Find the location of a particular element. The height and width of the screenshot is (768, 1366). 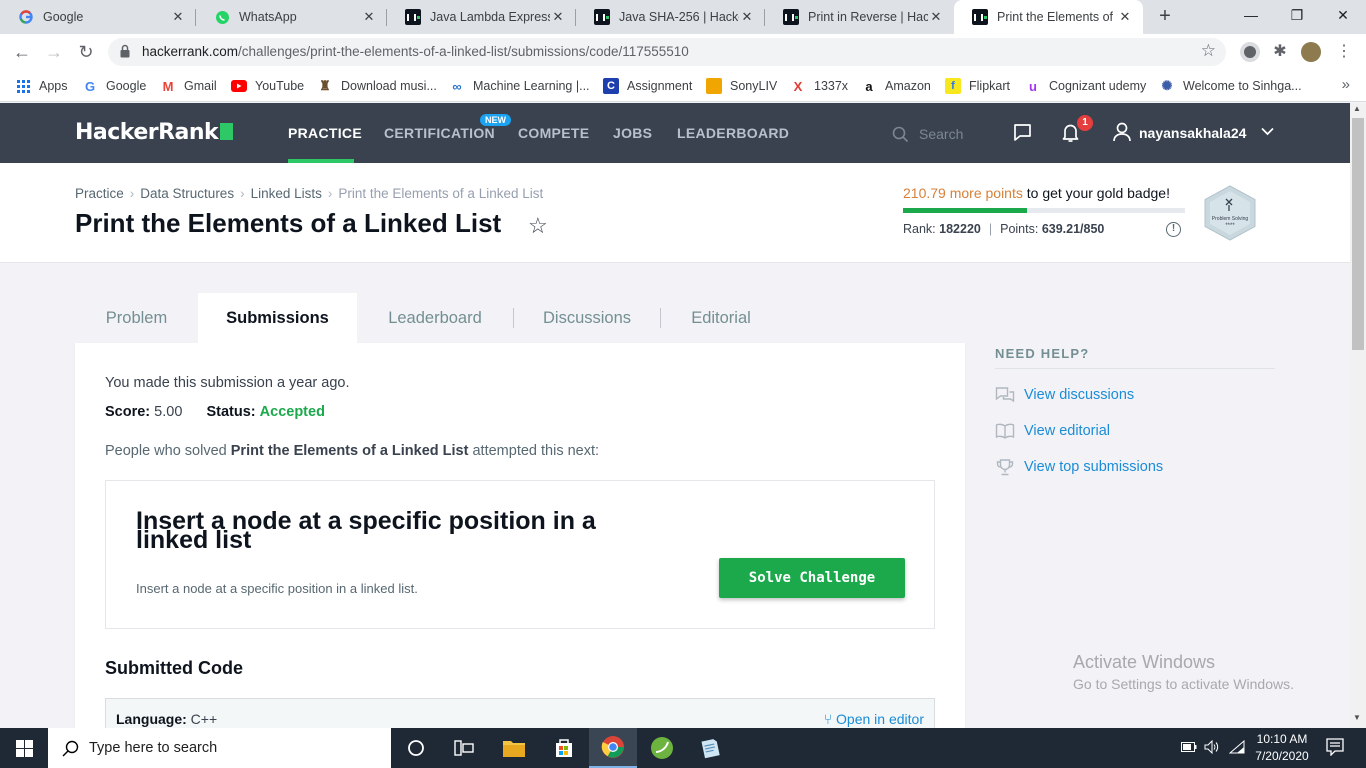

breadcrumb-linked-lists: Linked Lists is located at coordinates (286, 193).